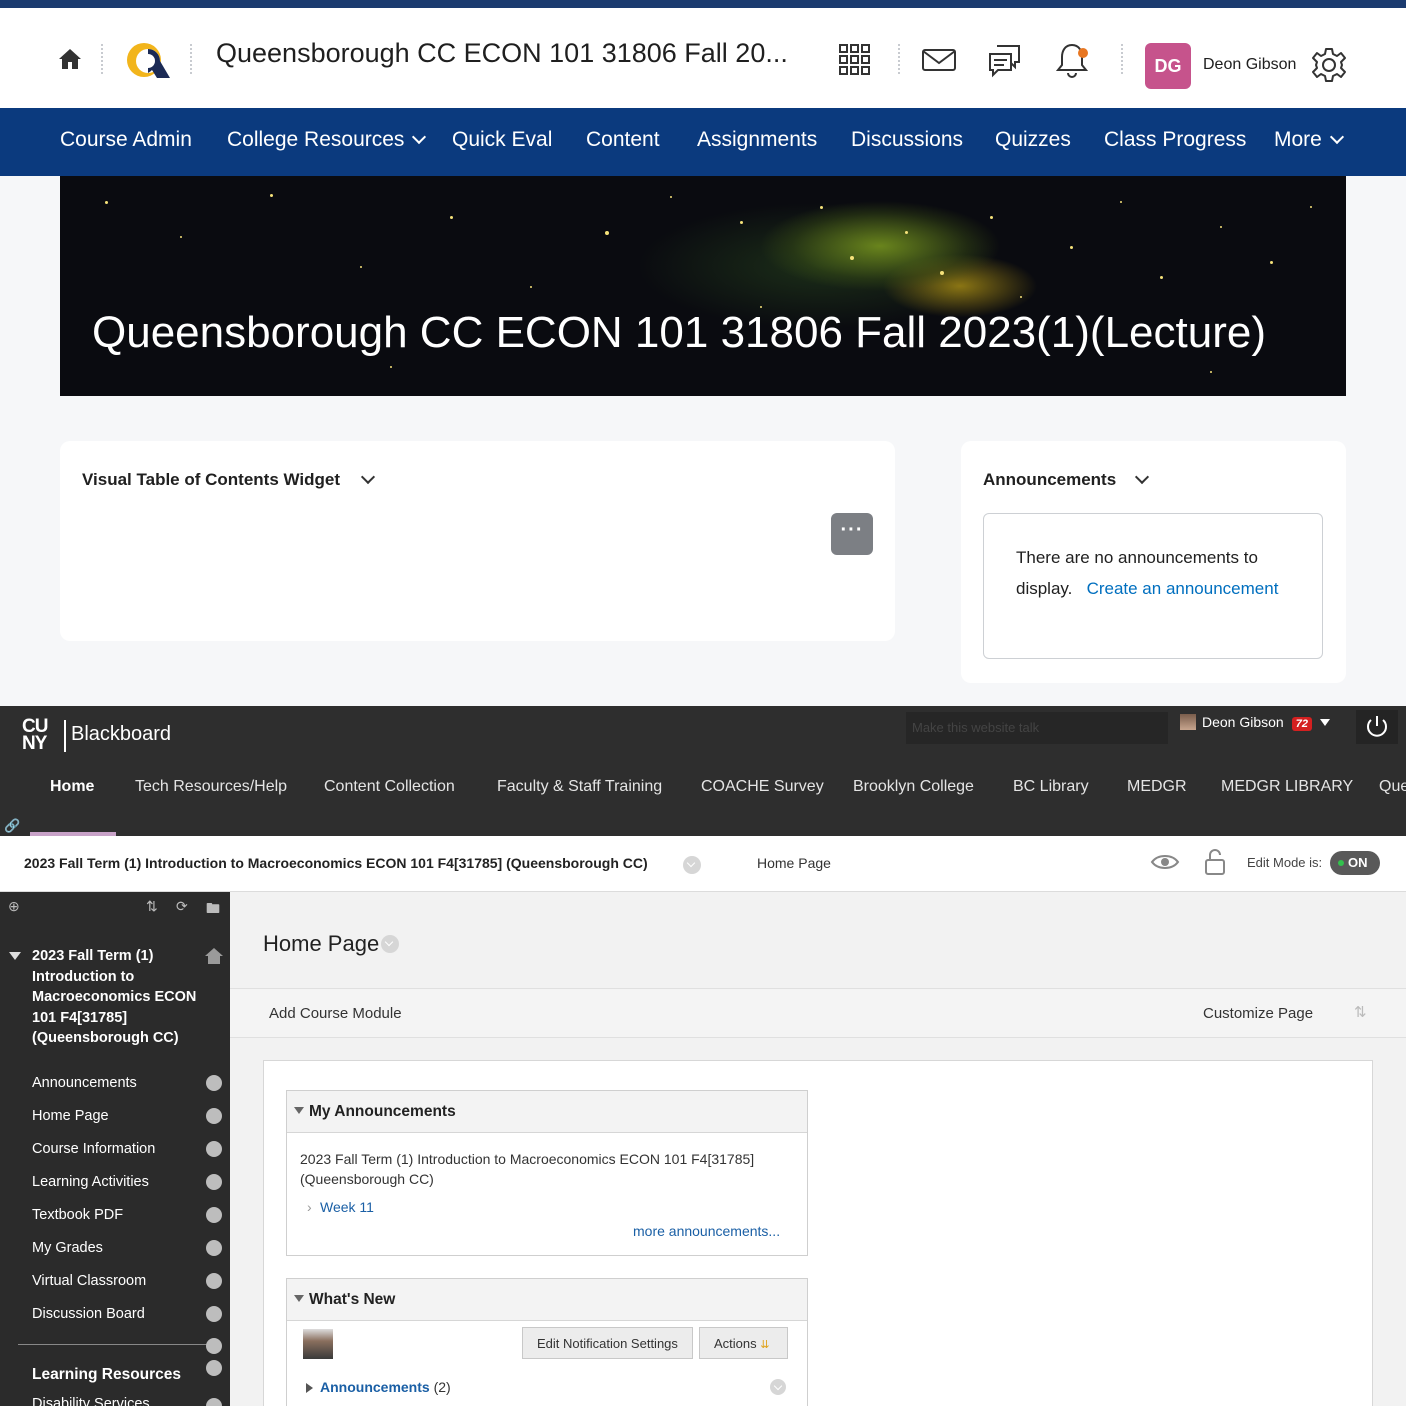 The width and height of the screenshot is (1406, 1406). What do you see at coordinates (502, 140) in the screenshot?
I see `nav-quick-eval: Quick Eval` at bounding box center [502, 140].